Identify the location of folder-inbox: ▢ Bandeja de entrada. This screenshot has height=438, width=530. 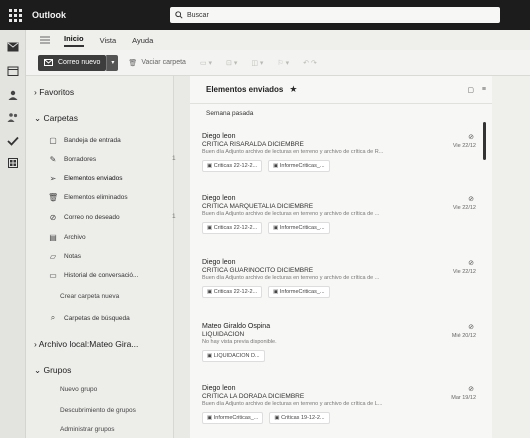
(84, 140).